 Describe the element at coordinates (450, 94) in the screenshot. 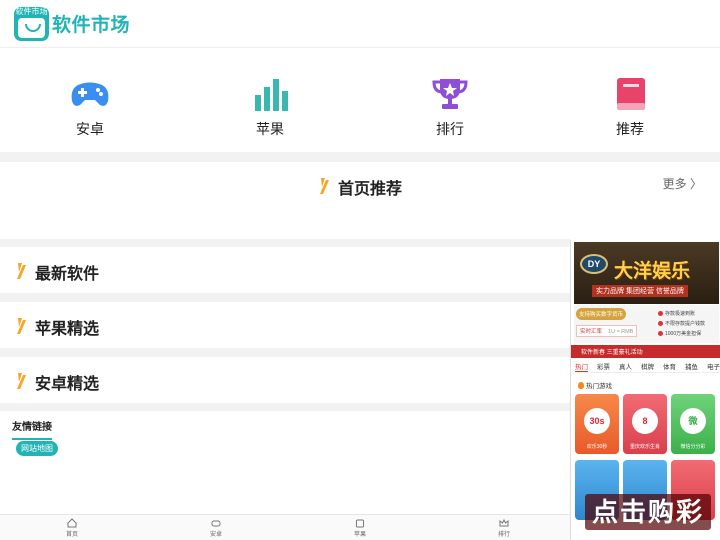

I see `trophy-icon` at that location.